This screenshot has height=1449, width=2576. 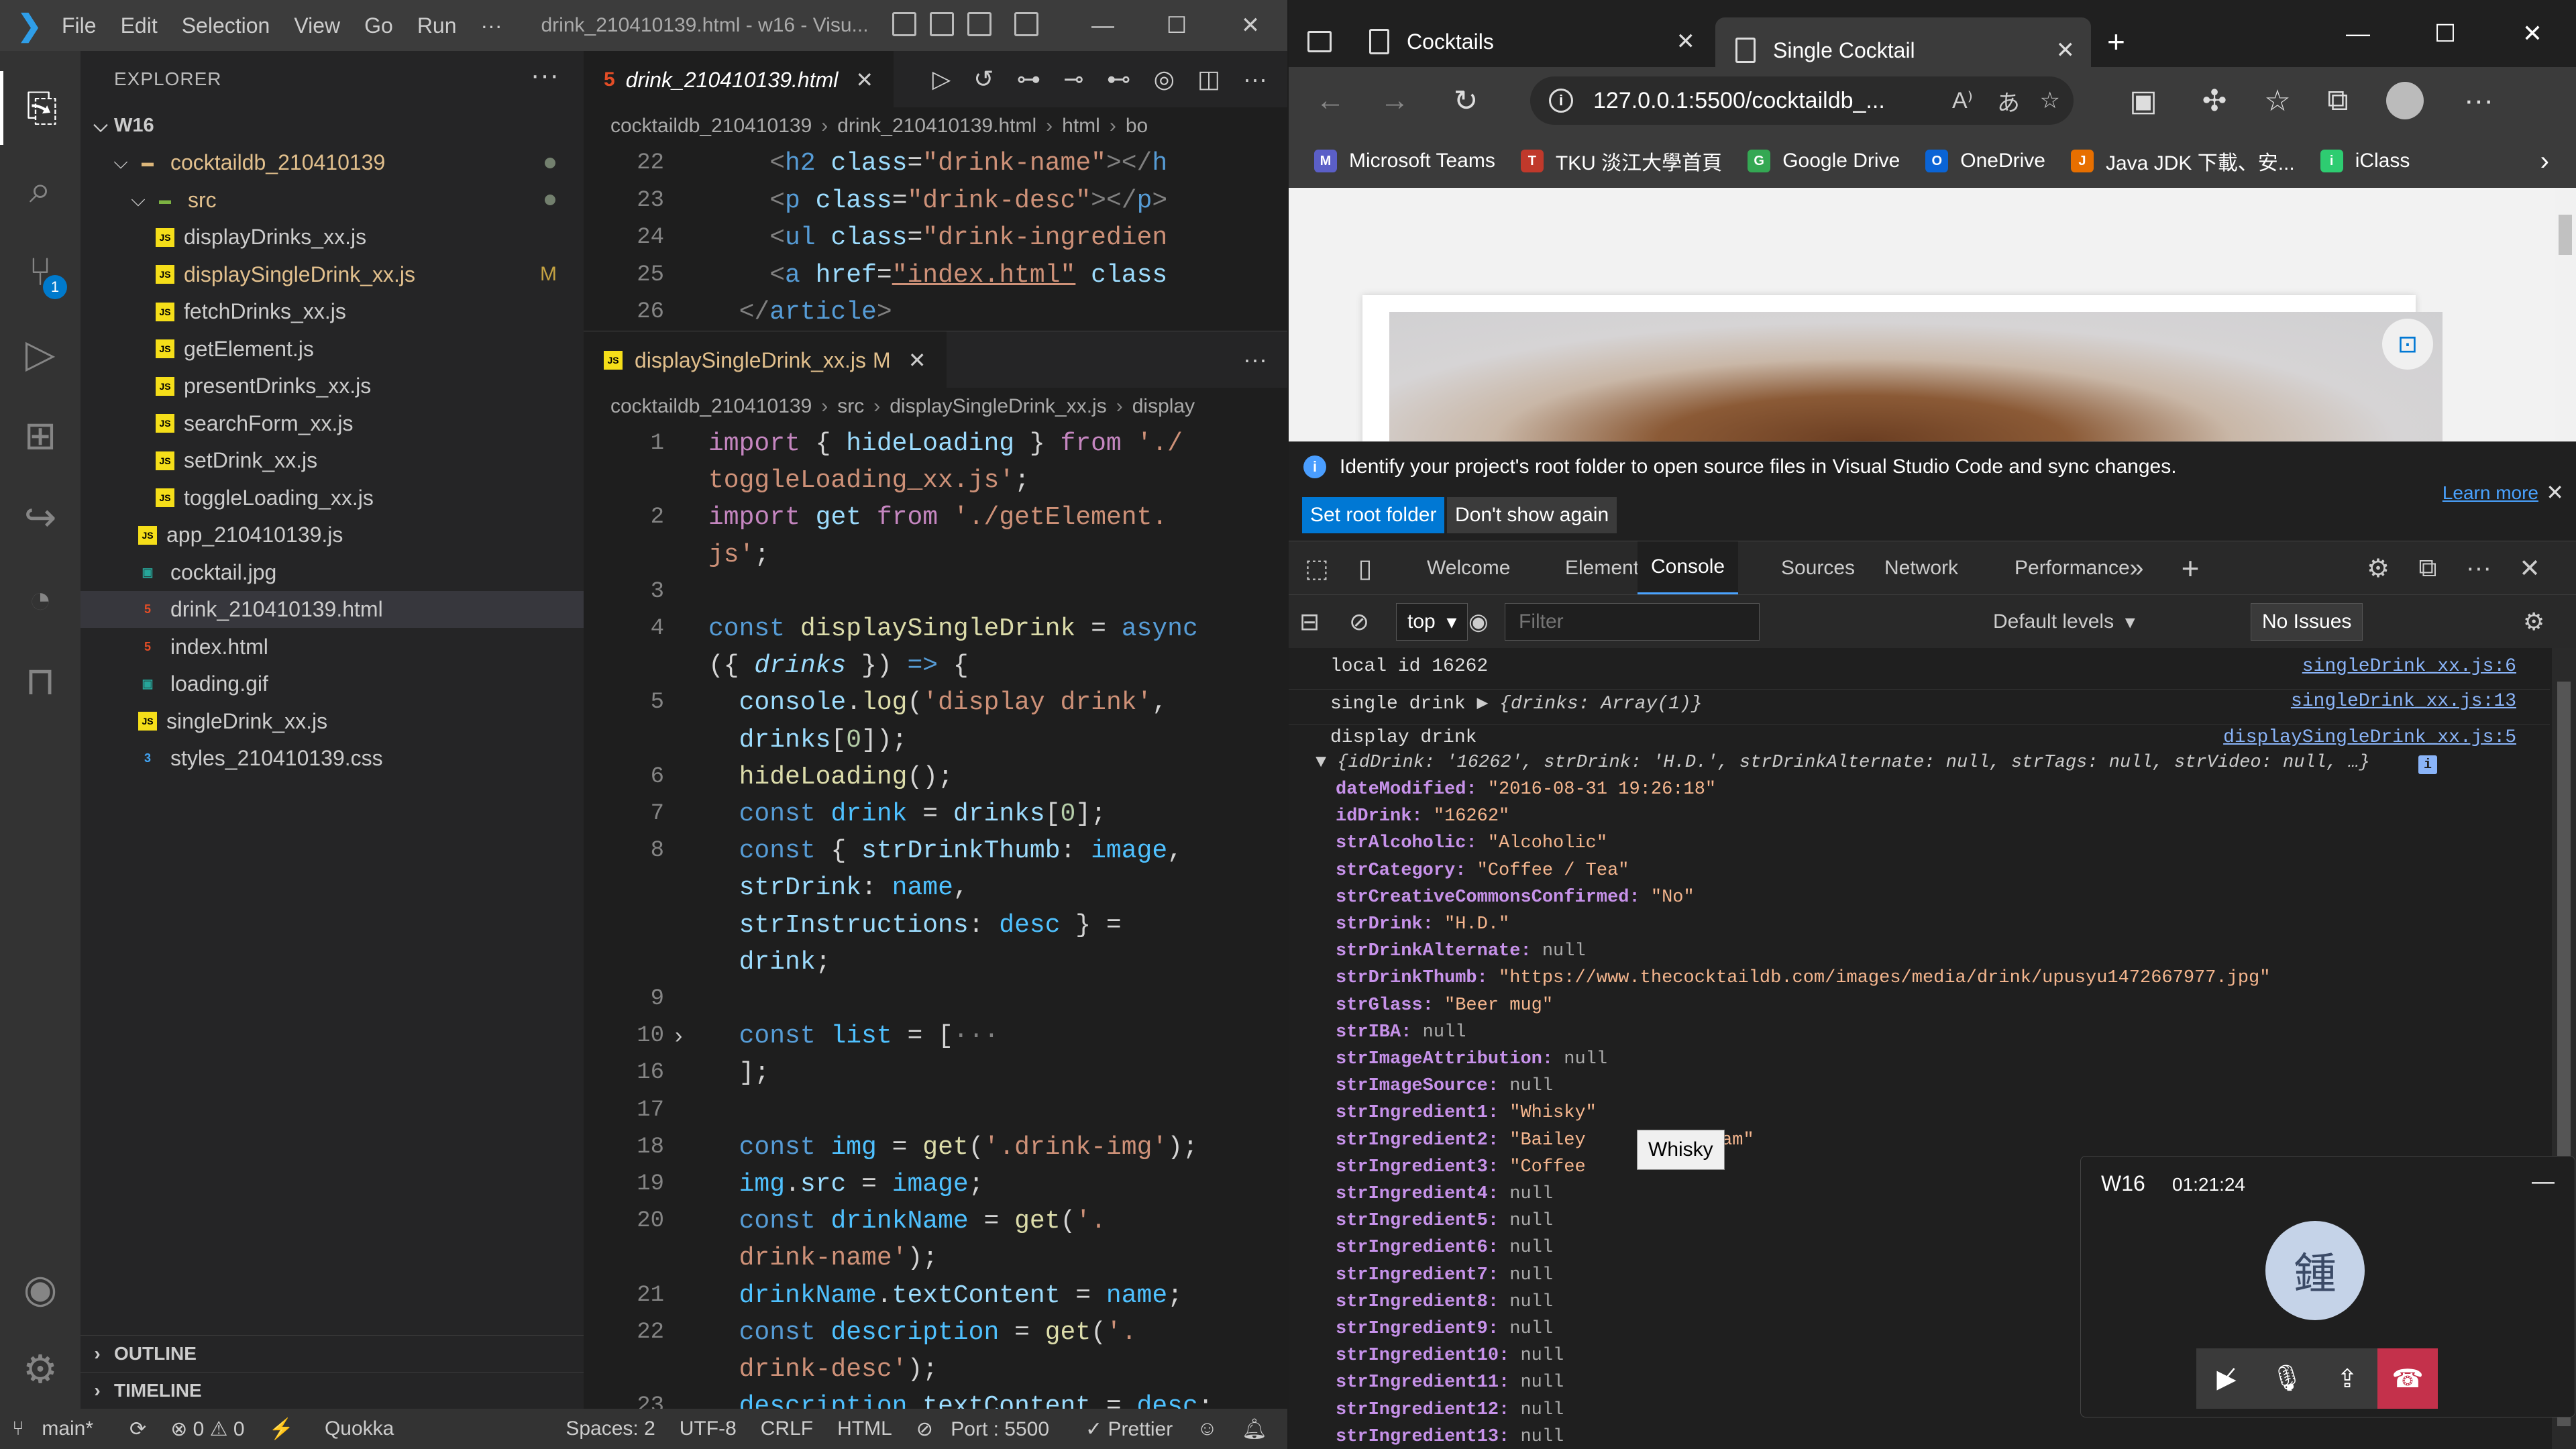 I want to click on add-favorite-icon: ☆, so click(x=2050, y=100).